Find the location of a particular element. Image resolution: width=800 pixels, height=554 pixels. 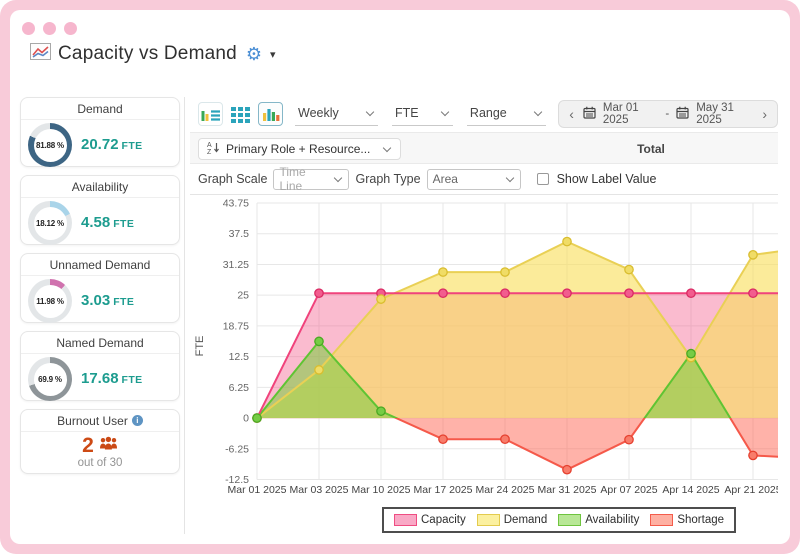

interval-select: Weekly is located at coordinates (336, 114).